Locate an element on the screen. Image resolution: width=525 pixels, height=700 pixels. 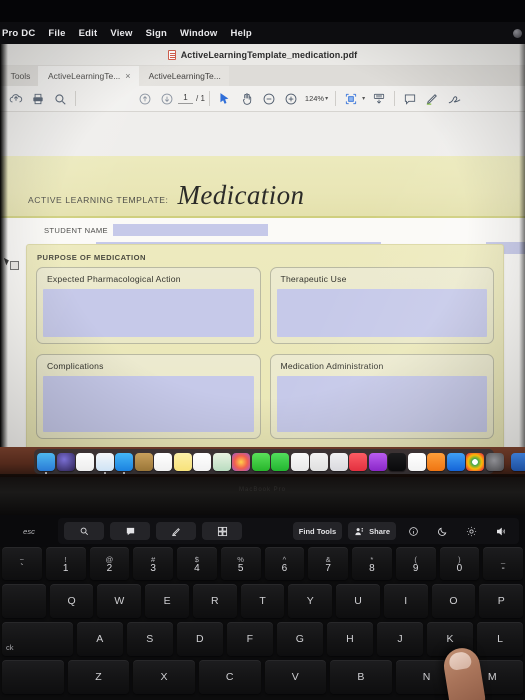
card-complications: Complications is located at coordinates (148, 396).